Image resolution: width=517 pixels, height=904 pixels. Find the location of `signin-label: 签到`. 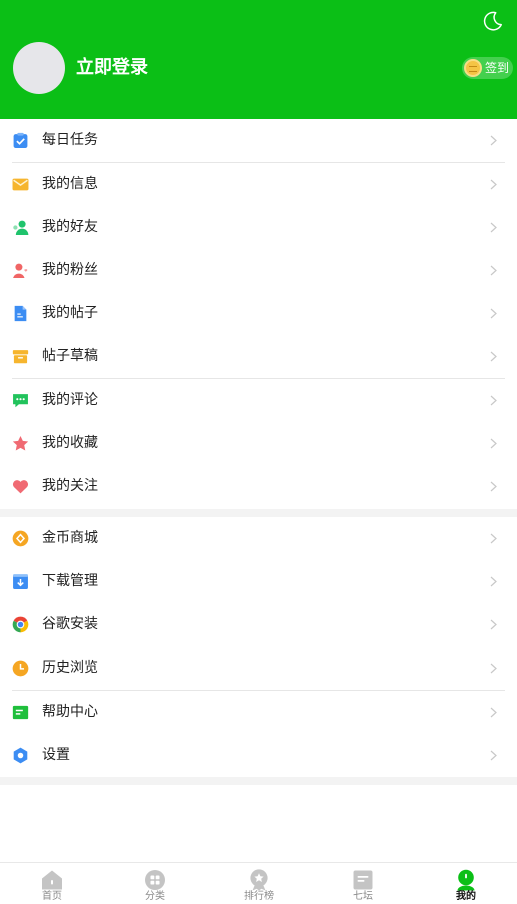

signin-label: 签到 is located at coordinates (497, 68).